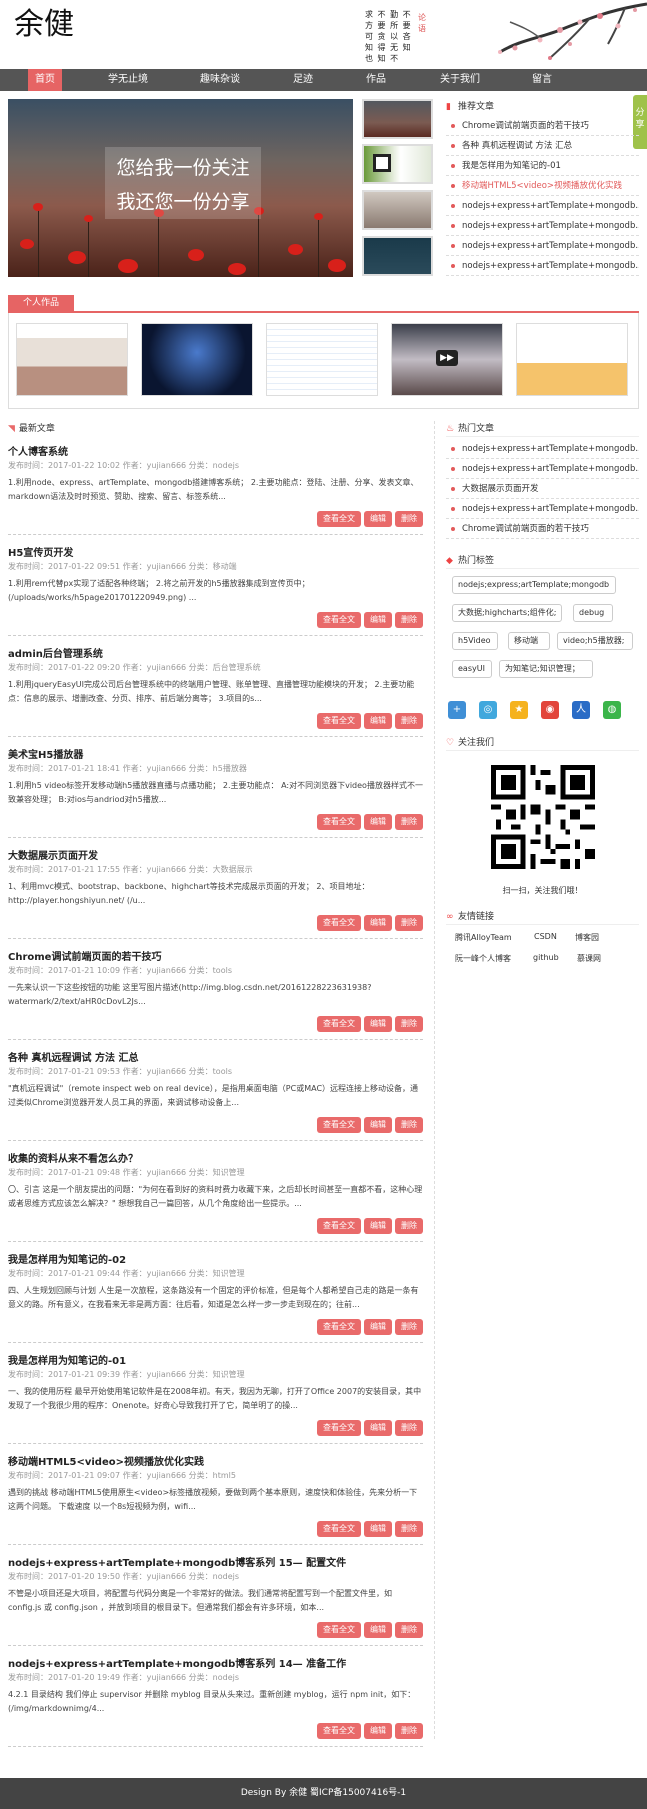 Image resolution: width=647 pixels, height=1809 pixels. What do you see at coordinates (303, 80) in the screenshot?
I see `nav-item-footprint: 足迹` at bounding box center [303, 80].